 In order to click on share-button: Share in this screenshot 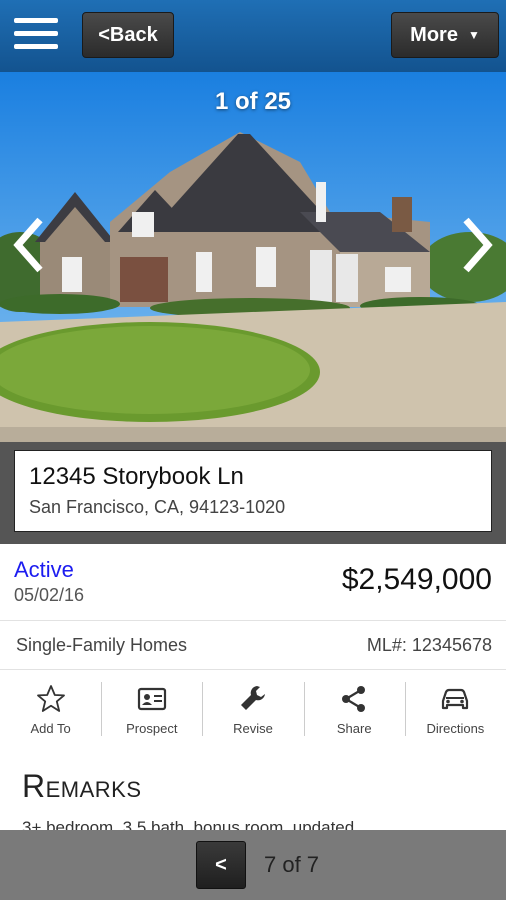, I will do `click(354, 709)`.